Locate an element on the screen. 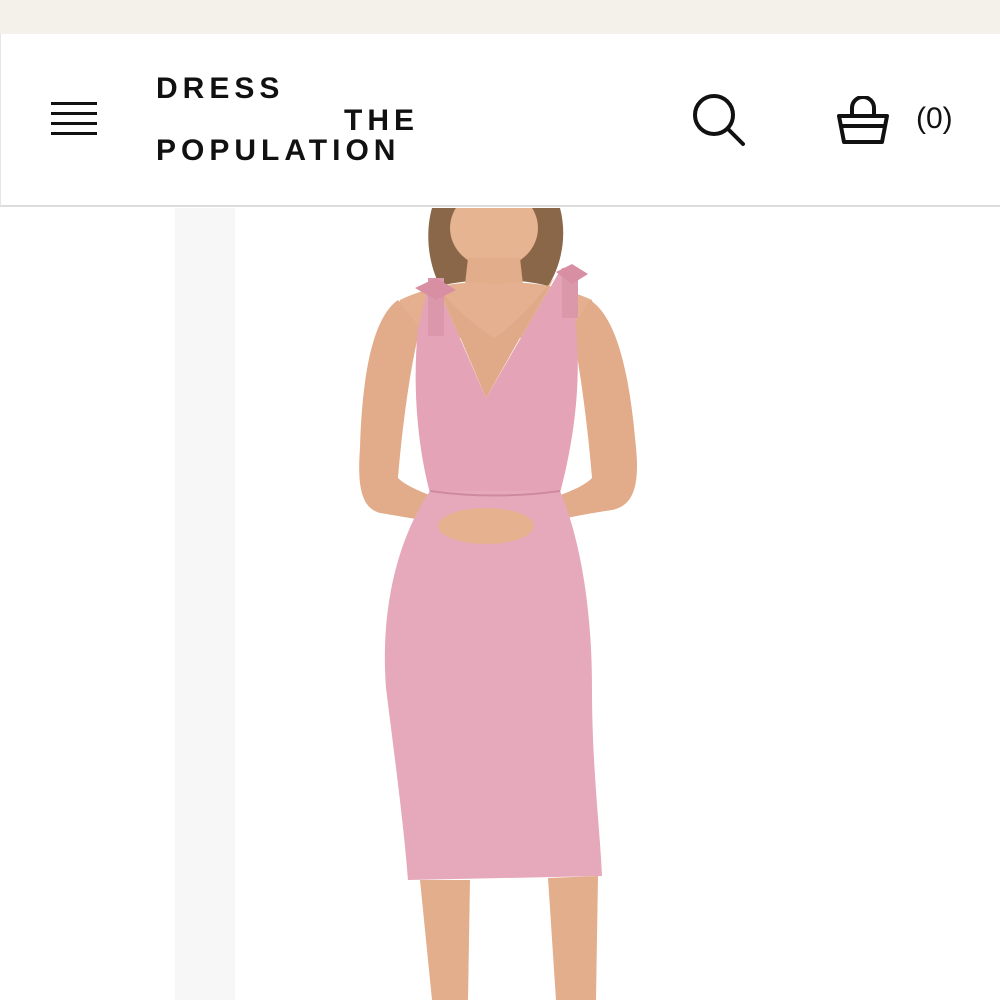 The image size is (1000, 1000). dress-skirt is located at coordinates (493, 685).